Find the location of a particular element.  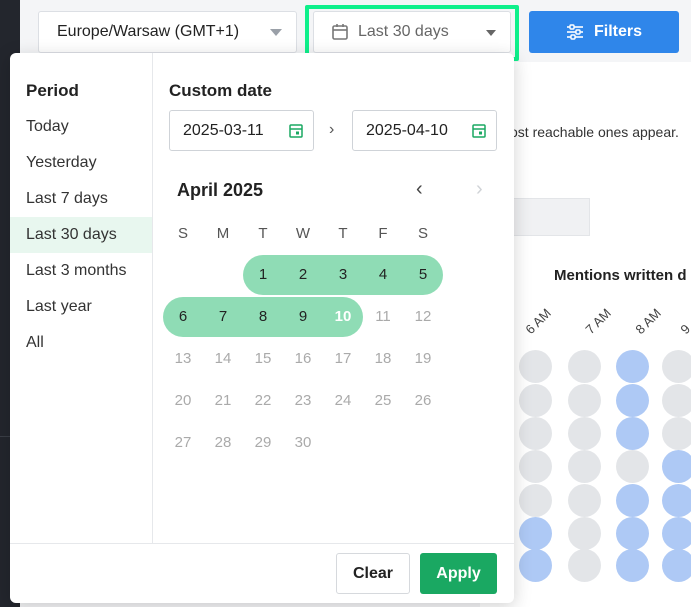

calendar-day: 2 is located at coordinates (303, 275).